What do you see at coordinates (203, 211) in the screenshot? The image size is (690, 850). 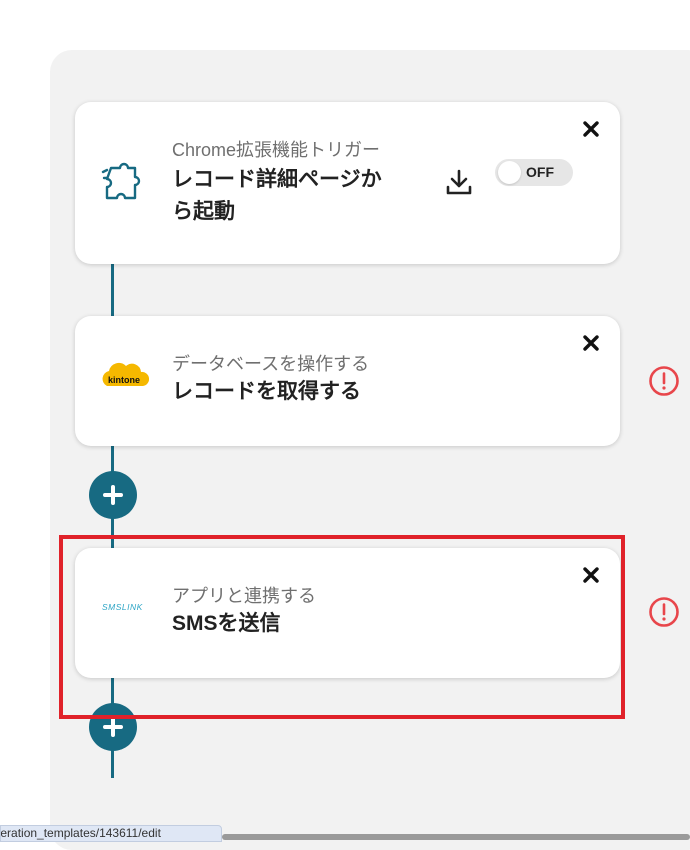 I see `trigger-title-line2: ら起動` at bounding box center [203, 211].